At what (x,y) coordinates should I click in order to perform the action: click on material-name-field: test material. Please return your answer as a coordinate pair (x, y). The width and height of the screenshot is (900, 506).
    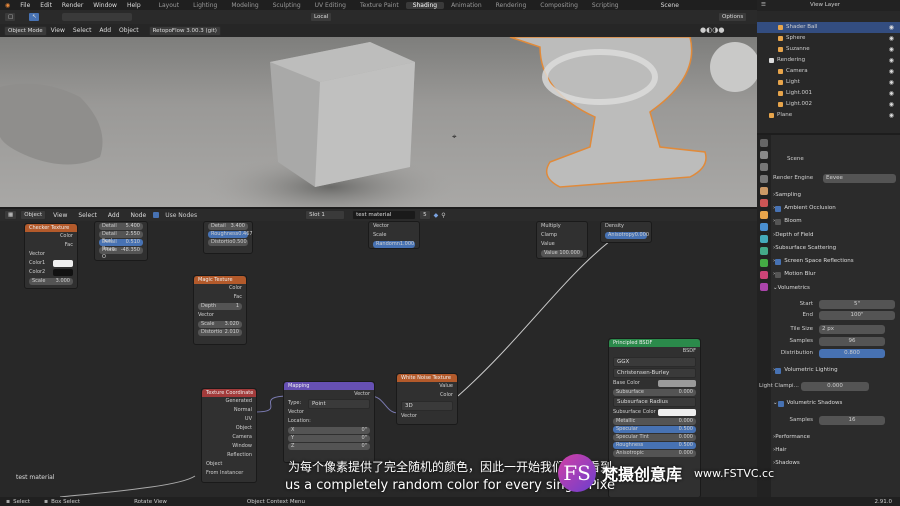
    Looking at the image, I should click on (384, 215).